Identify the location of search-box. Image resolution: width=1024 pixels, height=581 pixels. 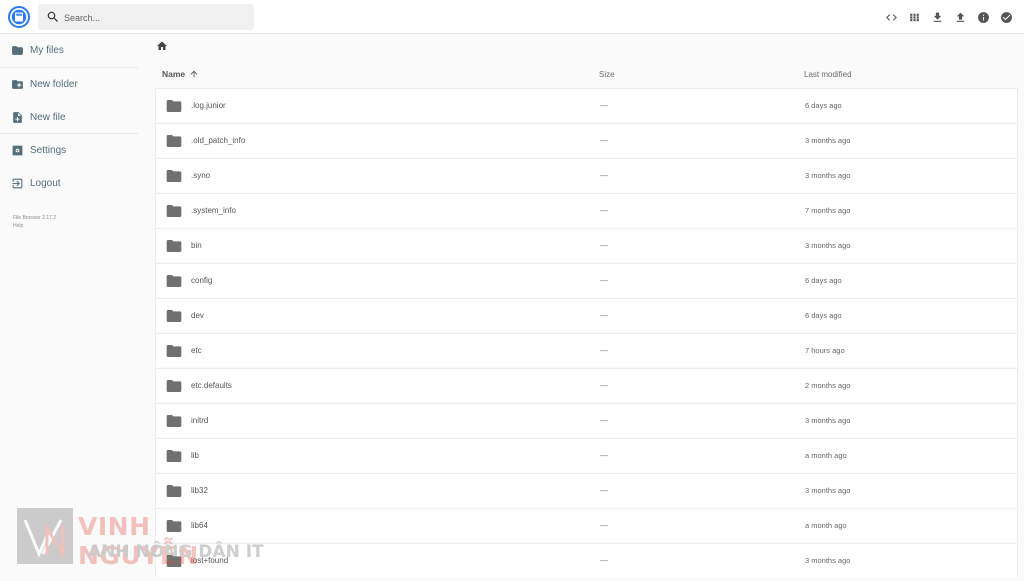
(146, 17).